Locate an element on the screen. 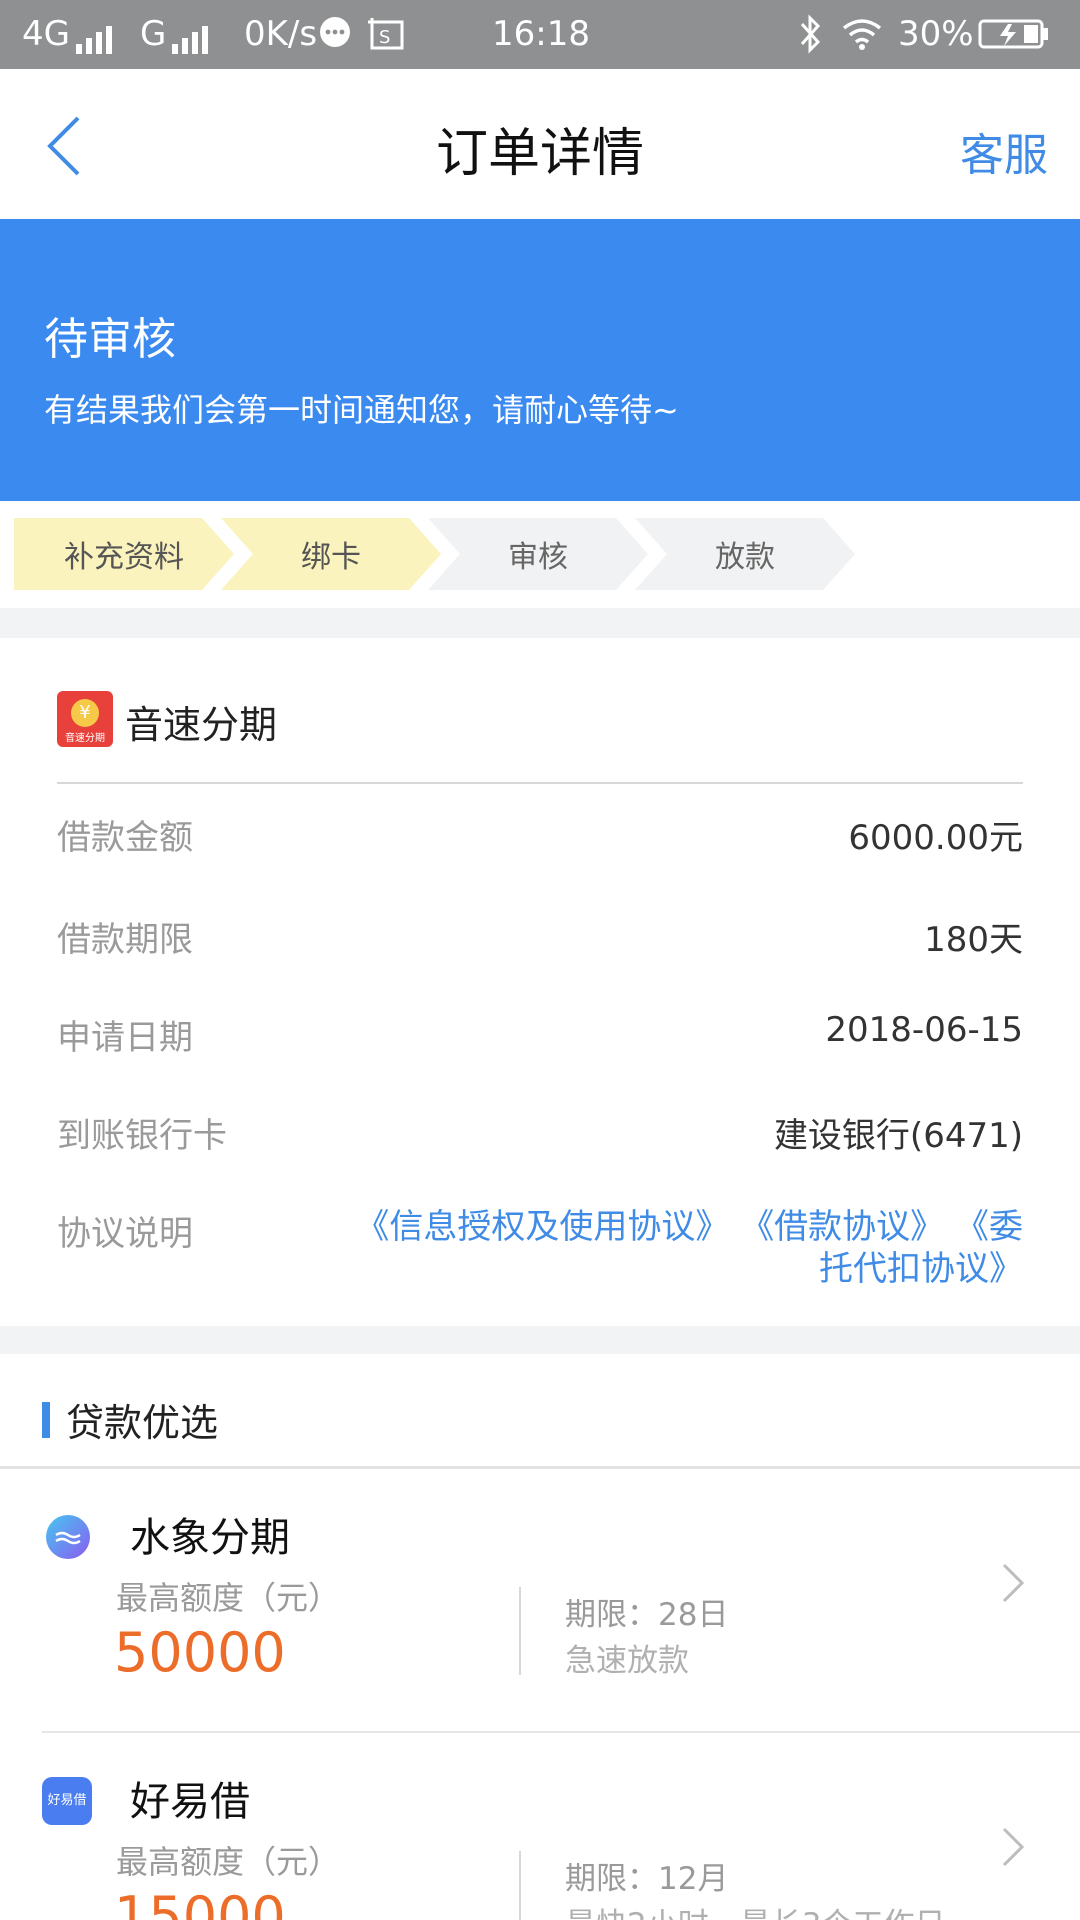 The height and width of the screenshot is (1920, 1080). detail-value: 180天 is located at coordinates (973, 940).